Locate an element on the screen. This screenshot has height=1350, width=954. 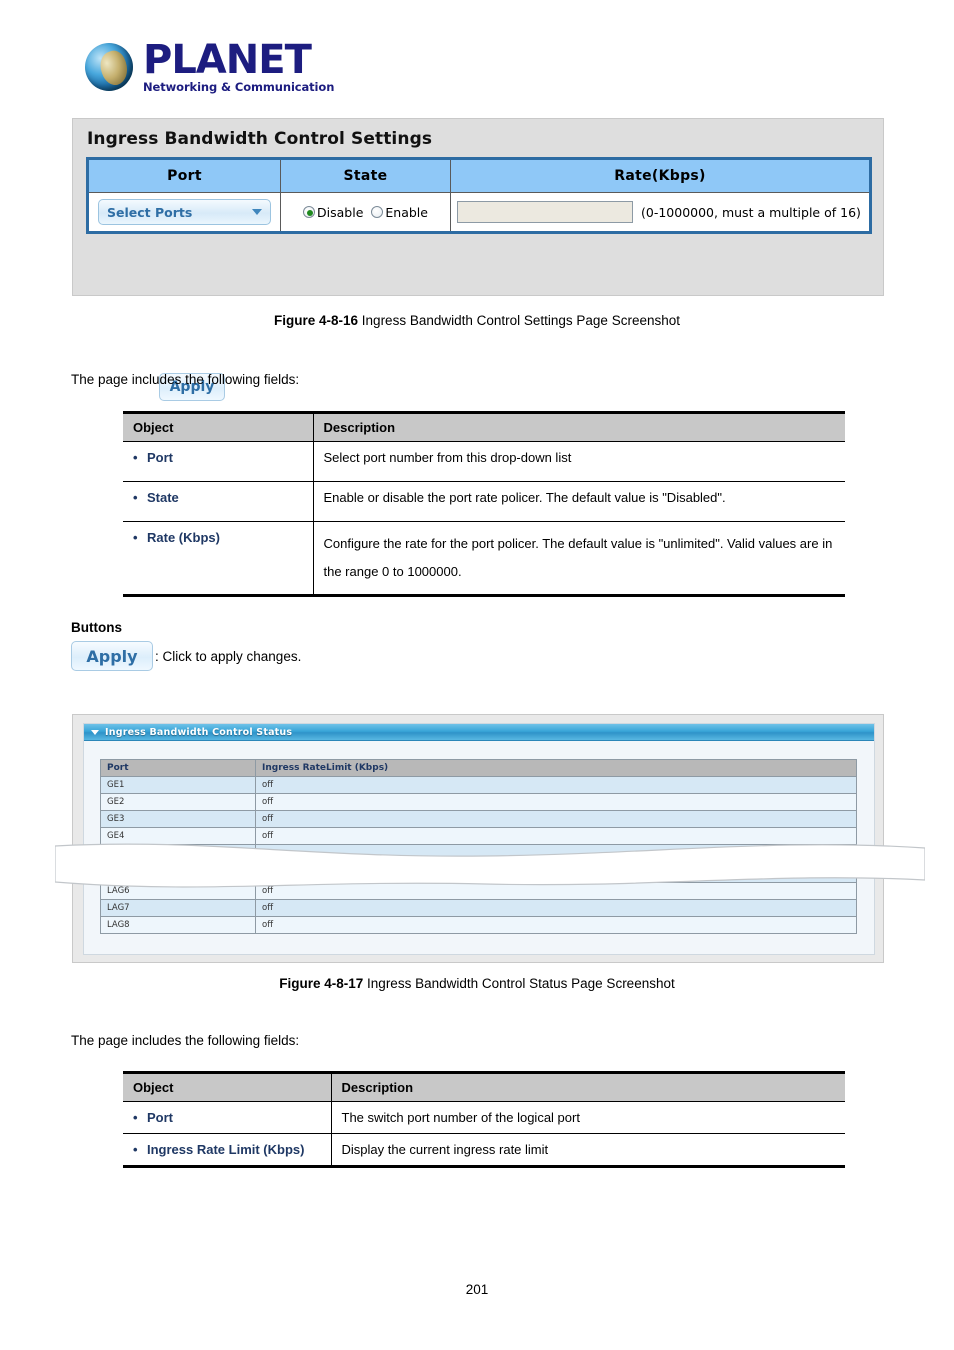
panel-title: Ingress Bandwidth Control Settings is located at coordinates (260, 139).